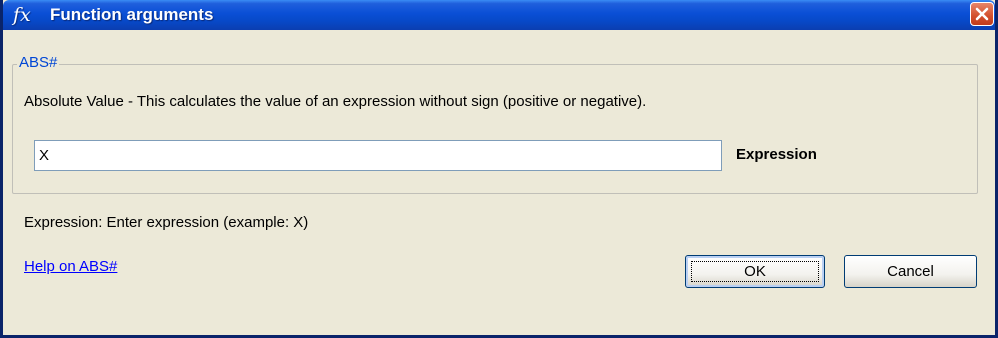 This screenshot has width=998, height=338. I want to click on ok-button-label: OK, so click(755, 271).